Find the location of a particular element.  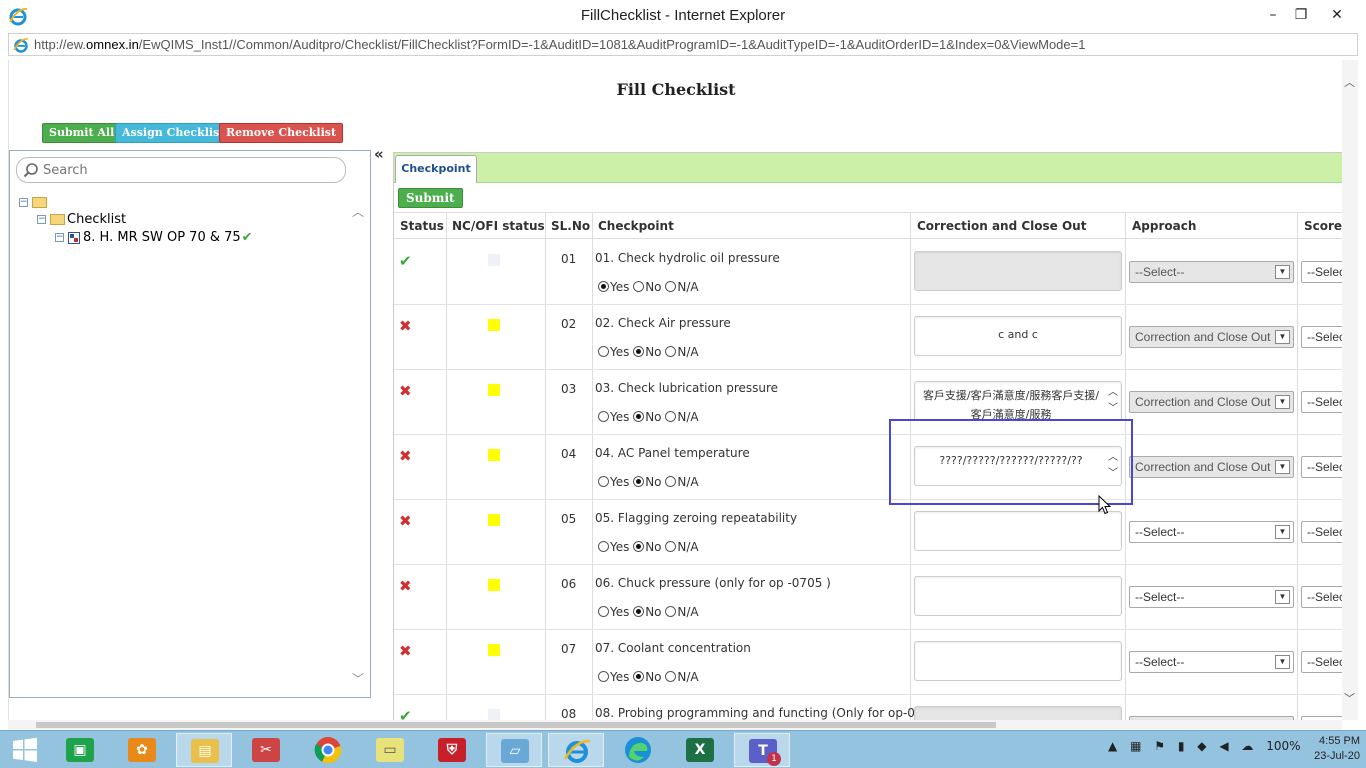

correction-textarea: 客戶支援/客戶滿意度/服務客戶支援/客戶滿意度/服務 ︿ ﹀ is located at coordinates (1018, 401).